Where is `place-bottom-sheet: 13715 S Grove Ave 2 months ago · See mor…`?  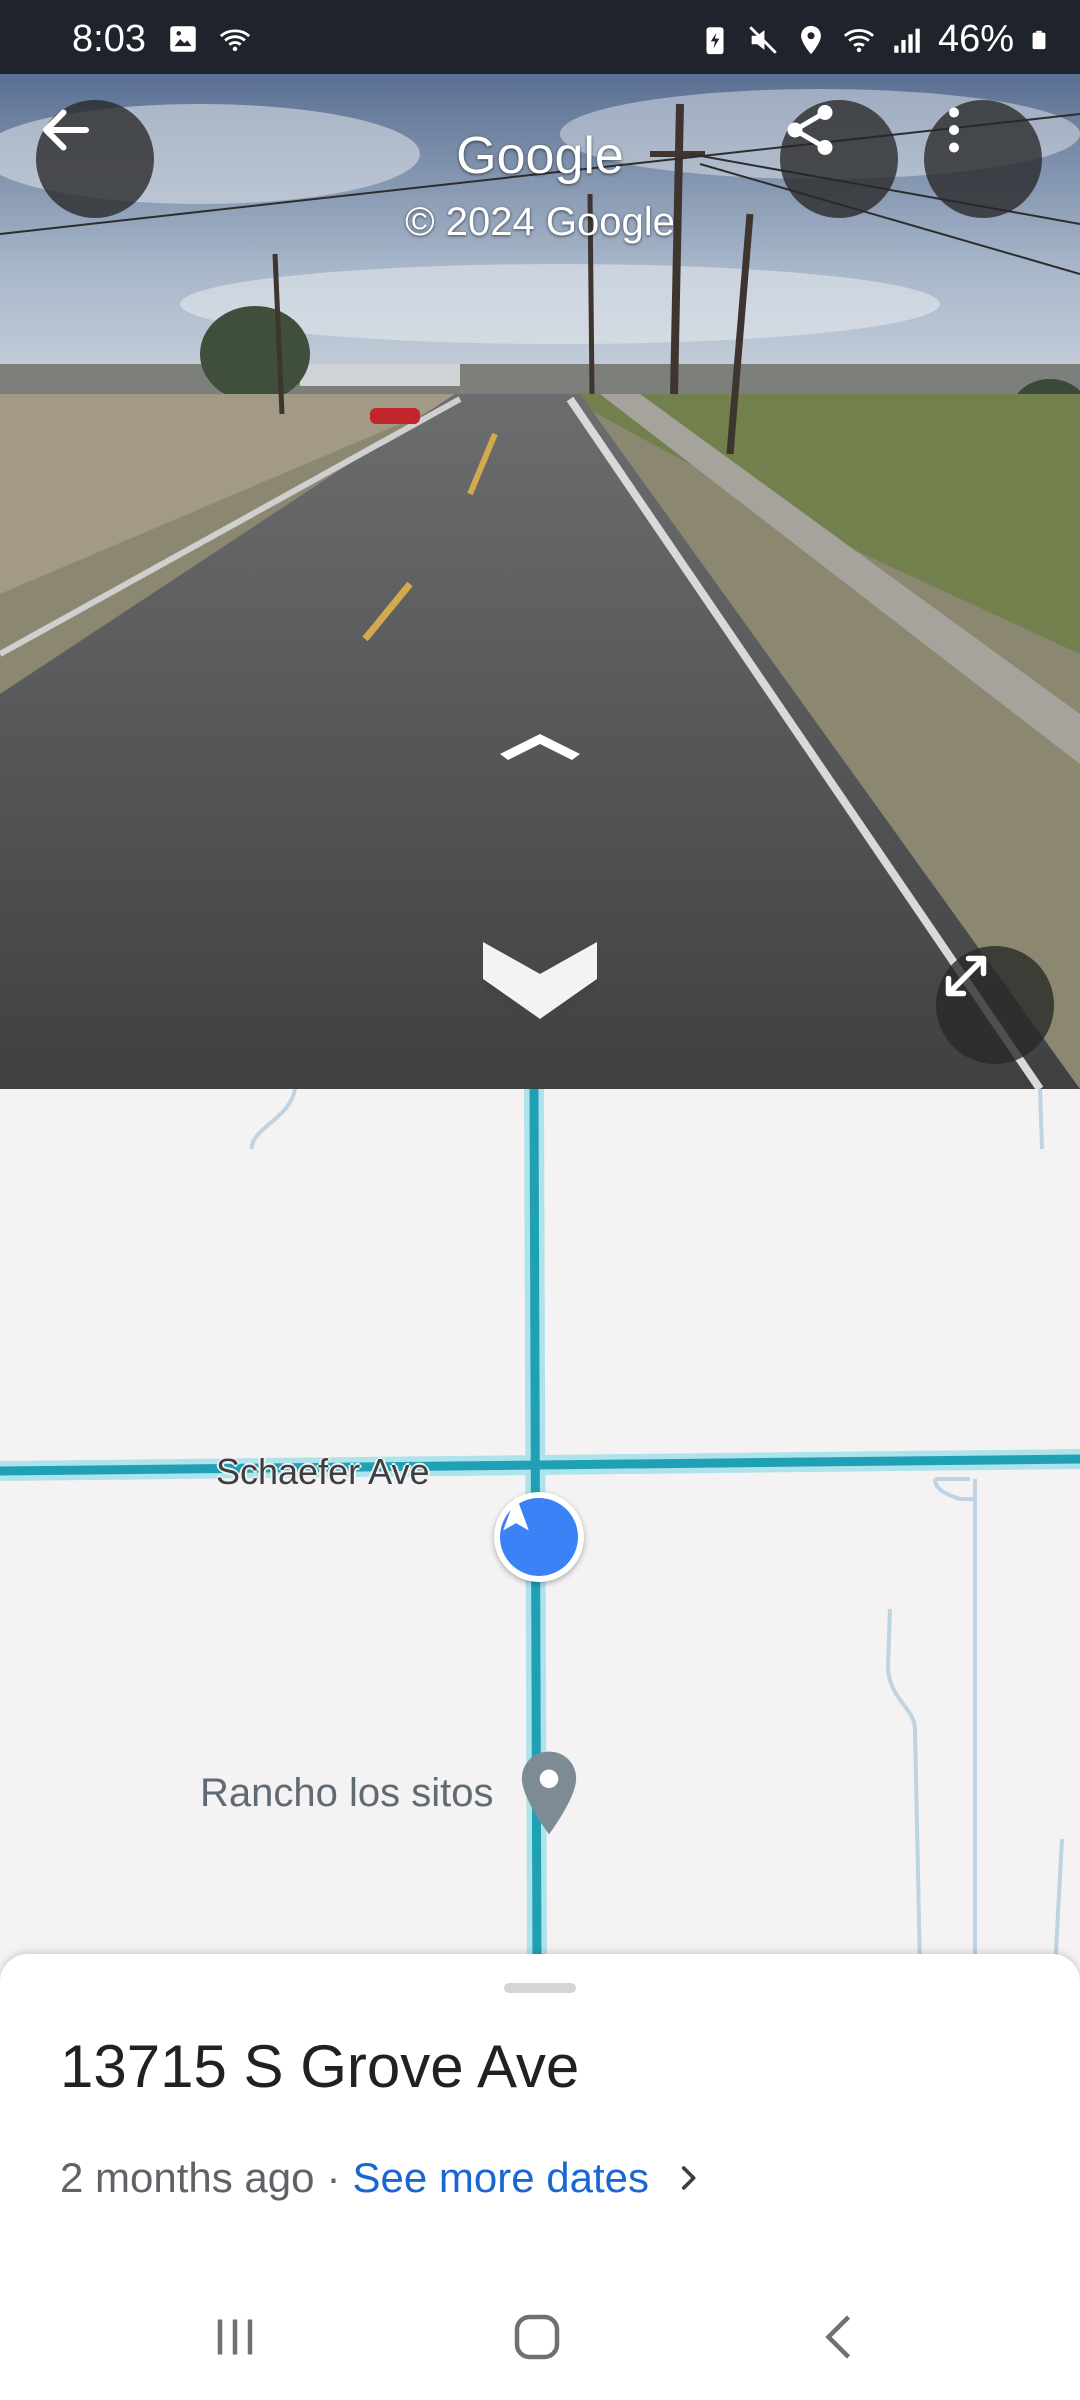 place-bottom-sheet: 13715 S Grove Ave 2 months ago · See mor… is located at coordinates (540, 2114).